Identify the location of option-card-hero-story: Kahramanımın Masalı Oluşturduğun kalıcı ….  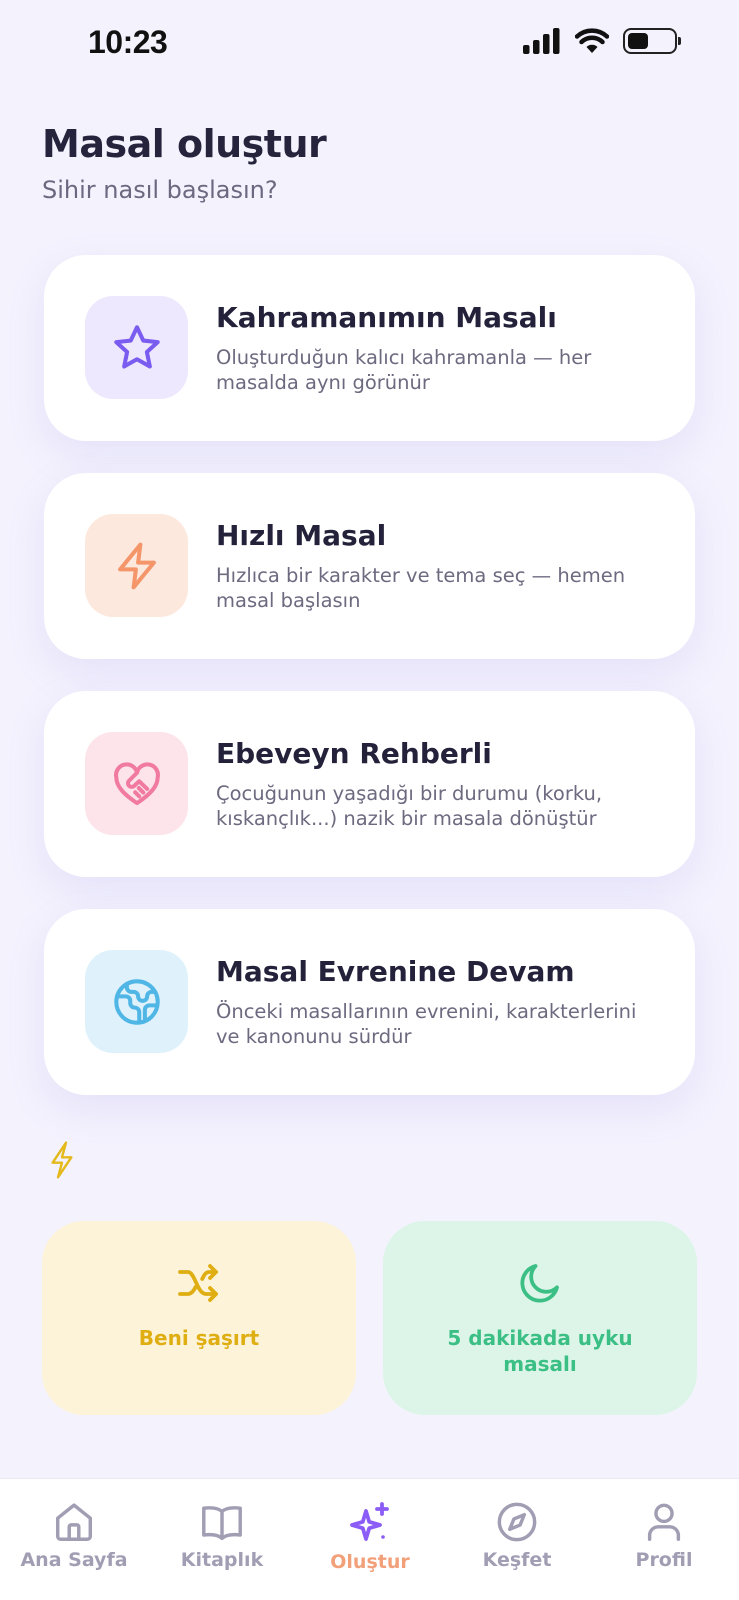
(369, 348).